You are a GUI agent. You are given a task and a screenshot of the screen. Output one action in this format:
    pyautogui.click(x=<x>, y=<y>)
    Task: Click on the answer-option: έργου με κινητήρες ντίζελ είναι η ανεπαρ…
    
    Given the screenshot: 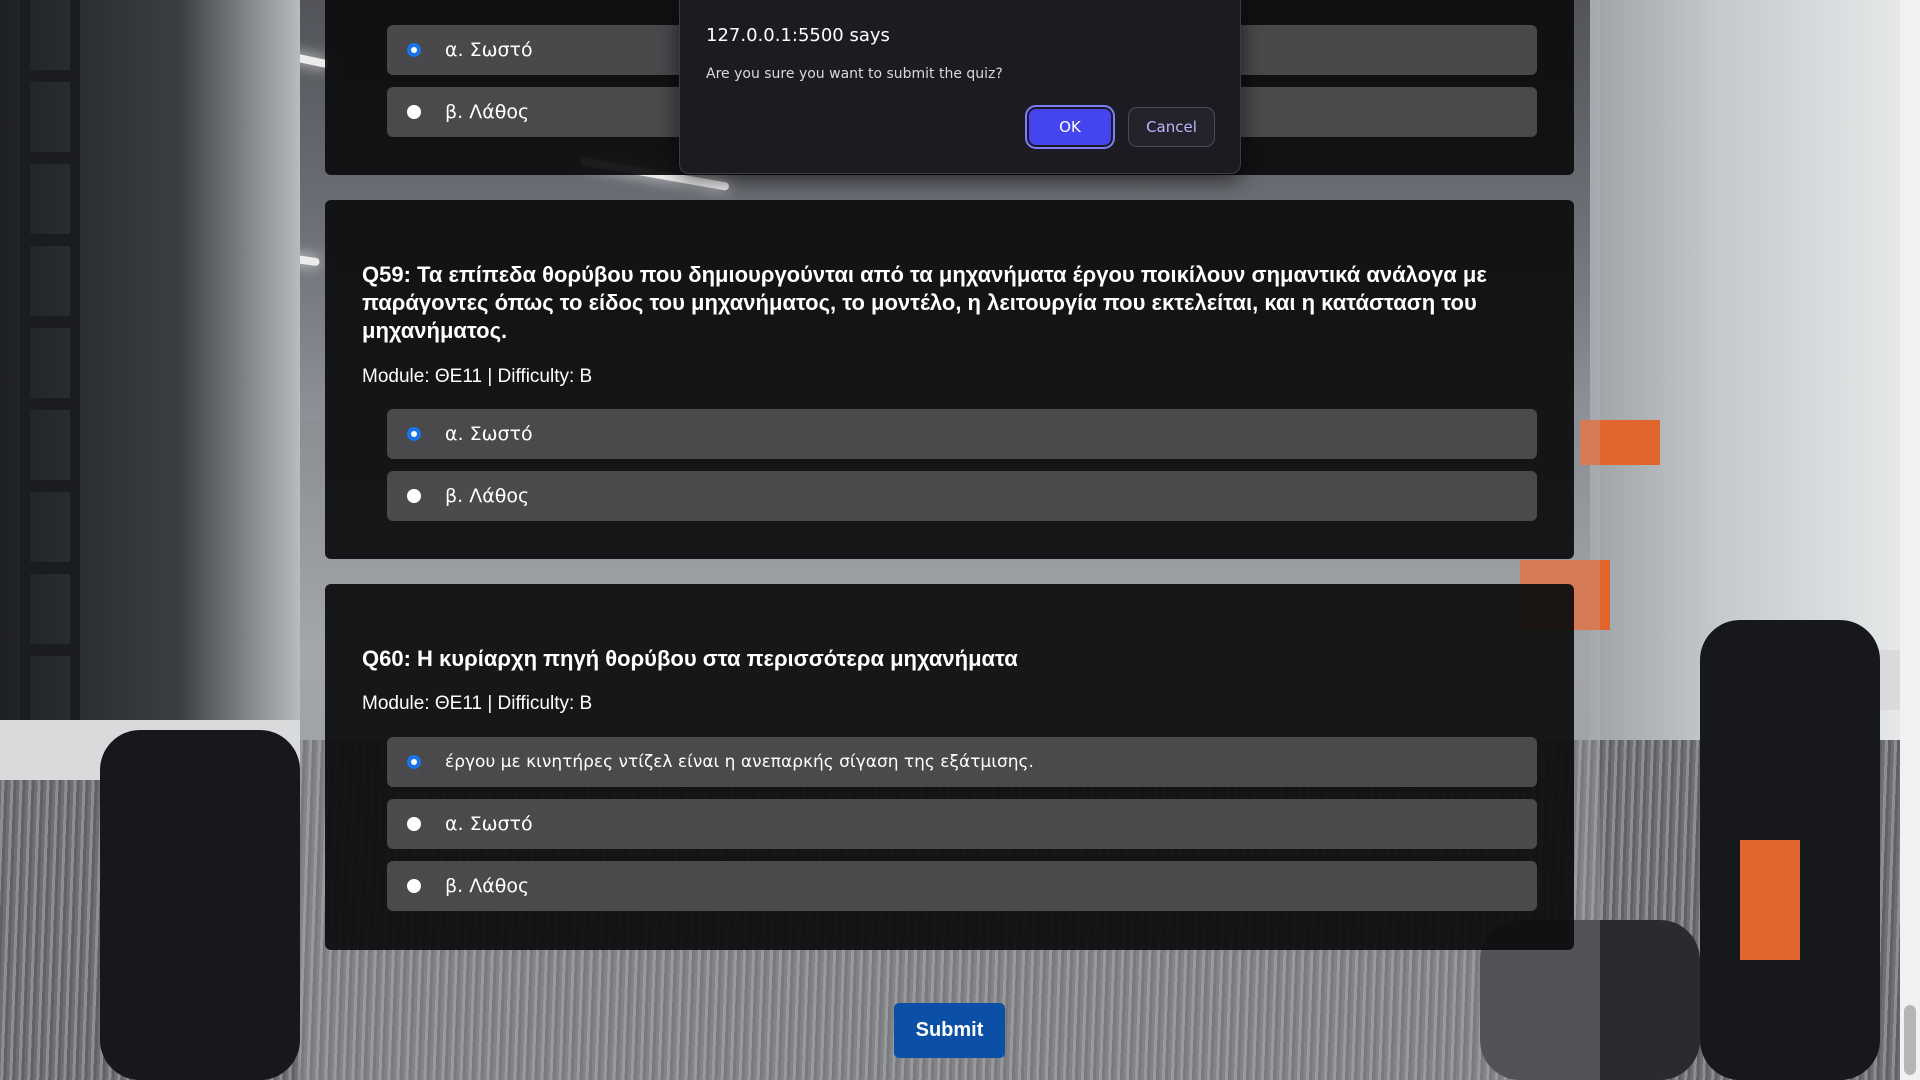 What is the action you would take?
    pyautogui.click(x=962, y=762)
    